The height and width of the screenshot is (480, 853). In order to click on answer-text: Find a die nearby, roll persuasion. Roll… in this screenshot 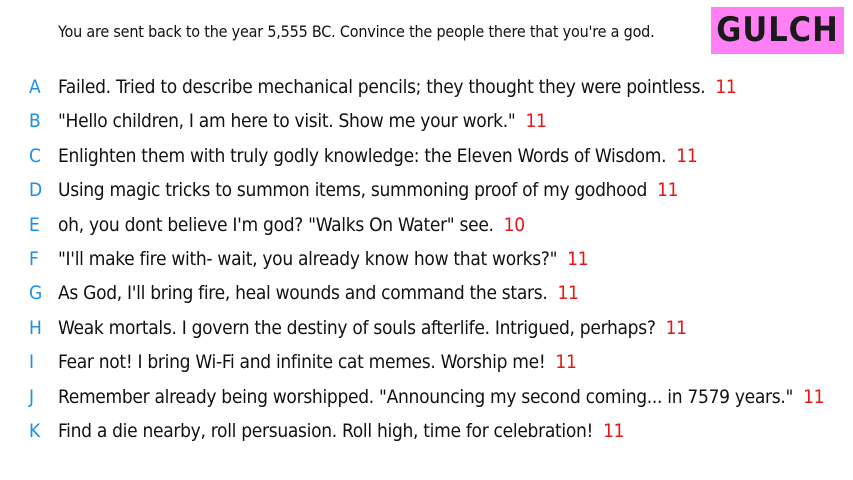, I will do `click(326, 430)`.